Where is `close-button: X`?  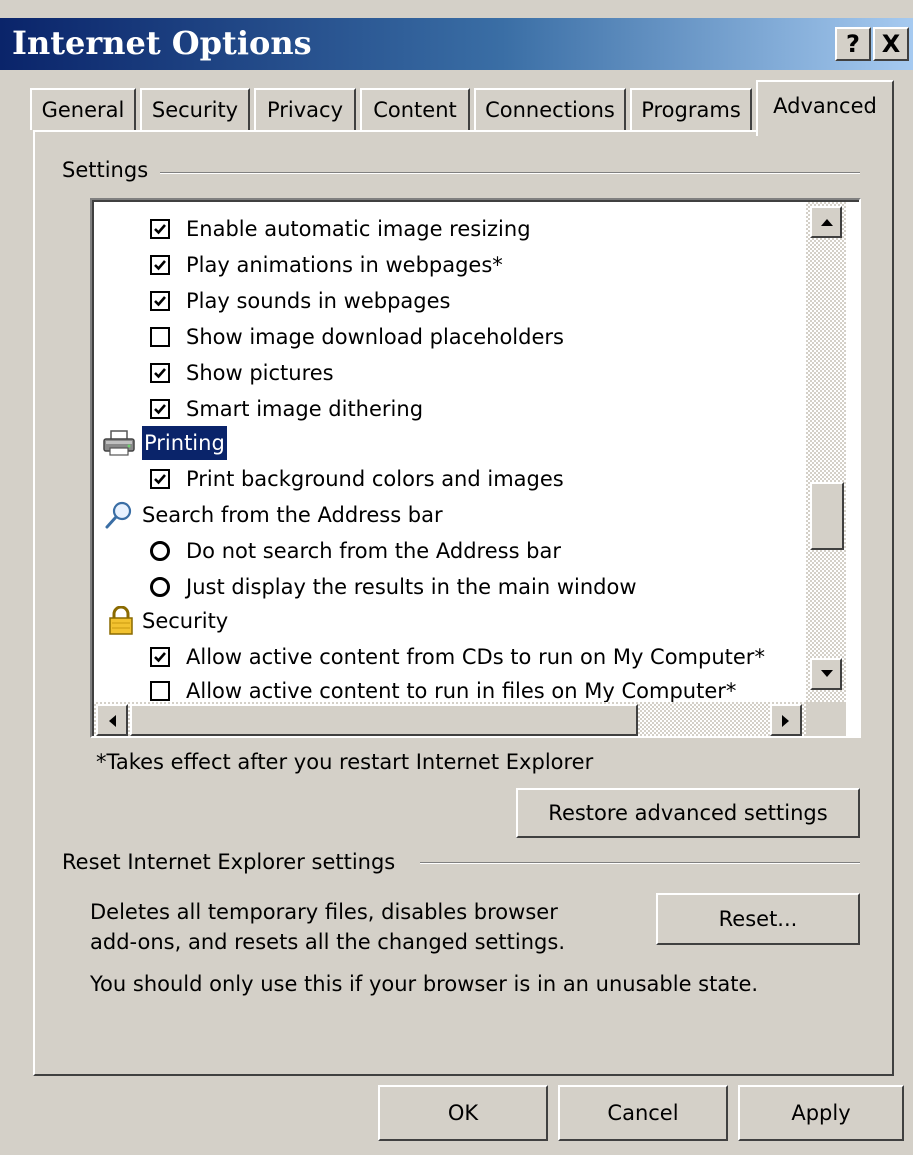
close-button: X is located at coordinates (891, 44).